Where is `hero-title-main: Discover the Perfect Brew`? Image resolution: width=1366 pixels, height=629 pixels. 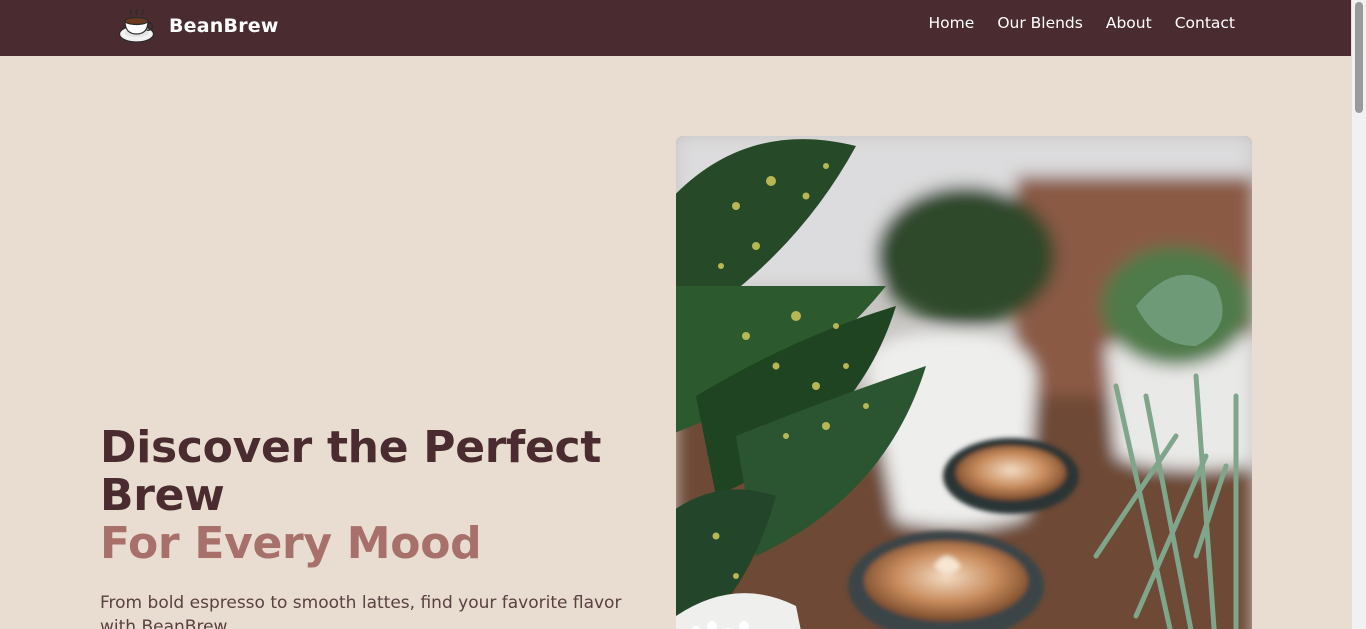 hero-title-main: Discover the Perfect Brew is located at coordinates (351, 471).